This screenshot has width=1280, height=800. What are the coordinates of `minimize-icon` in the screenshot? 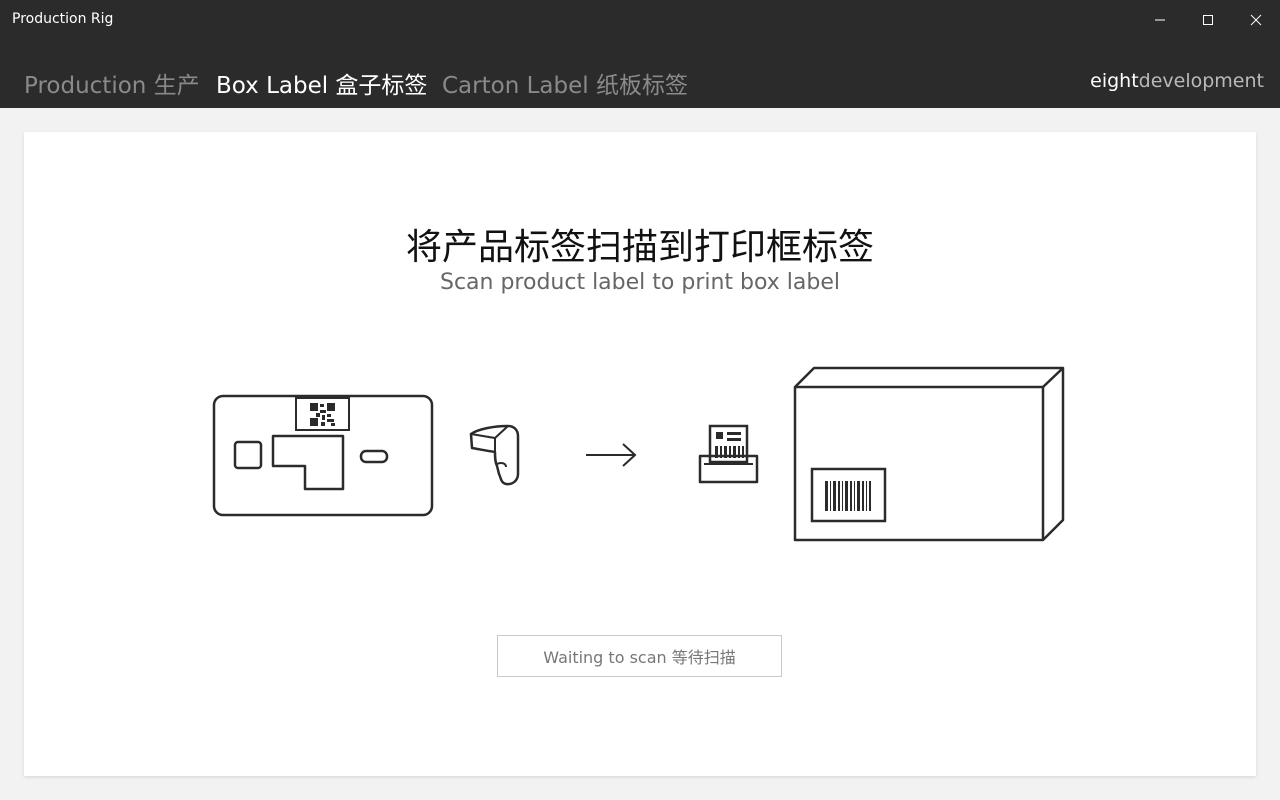 It's located at (1160, 20).